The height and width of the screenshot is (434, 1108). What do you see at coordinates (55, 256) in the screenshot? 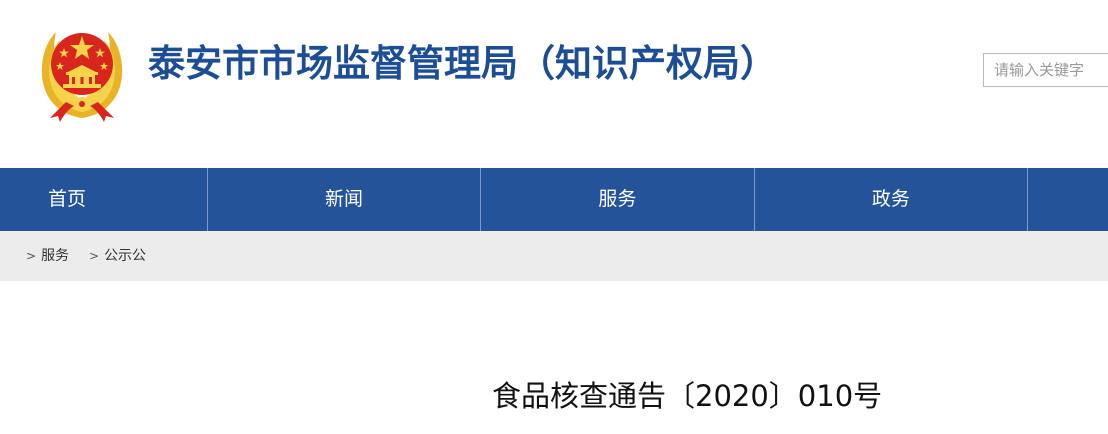
I see `breadcrumb-label: 服务` at bounding box center [55, 256].